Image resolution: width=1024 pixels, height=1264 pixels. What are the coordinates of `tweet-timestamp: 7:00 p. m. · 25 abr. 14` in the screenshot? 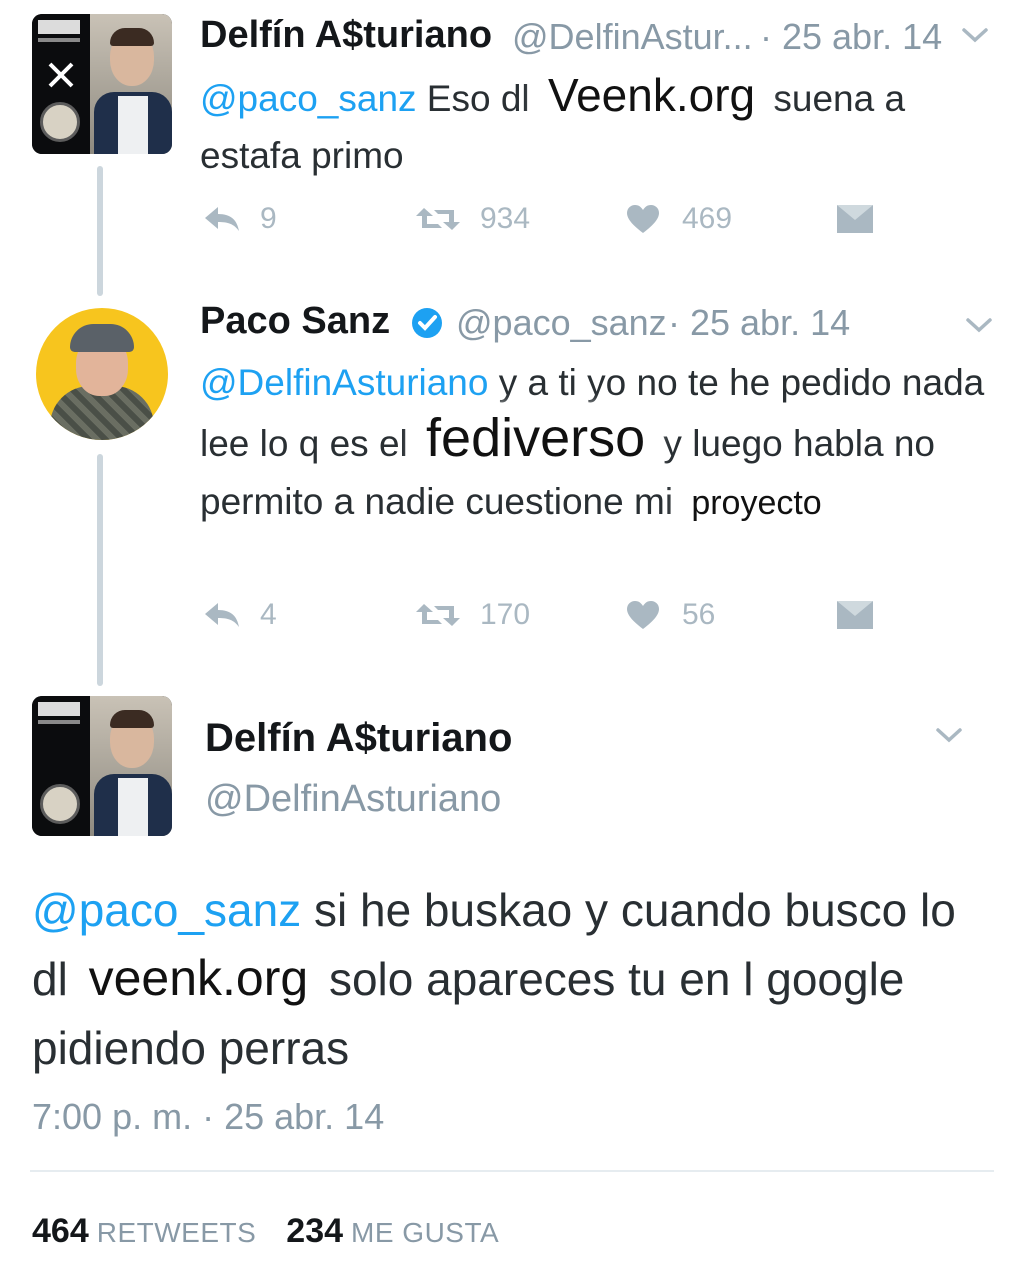 It's located at (208, 1117).